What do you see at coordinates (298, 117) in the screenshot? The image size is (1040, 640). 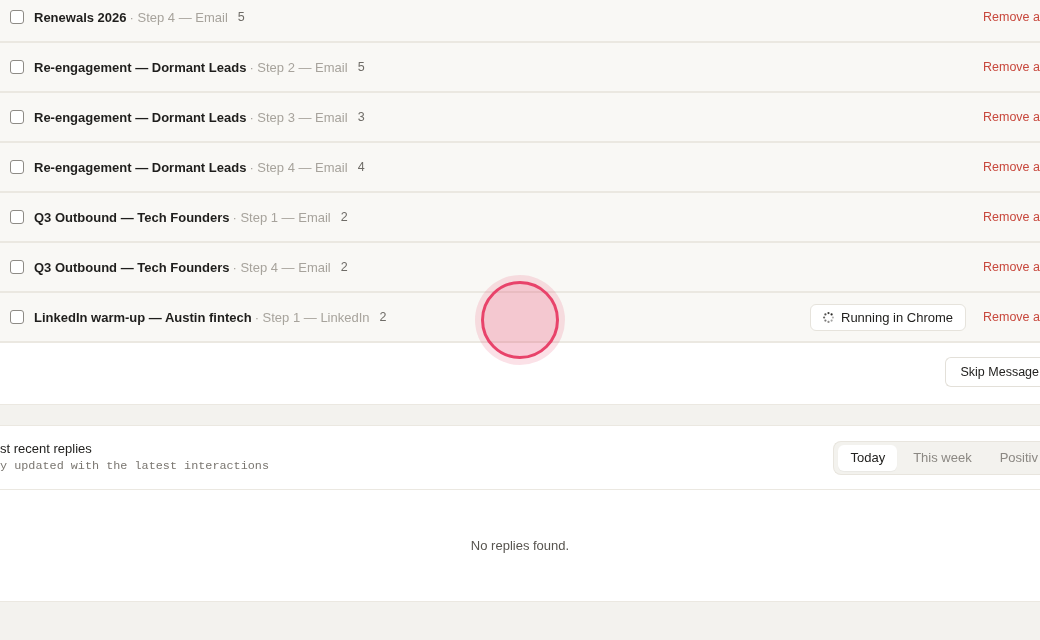 I see `step-label: · Step 3 — Email` at bounding box center [298, 117].